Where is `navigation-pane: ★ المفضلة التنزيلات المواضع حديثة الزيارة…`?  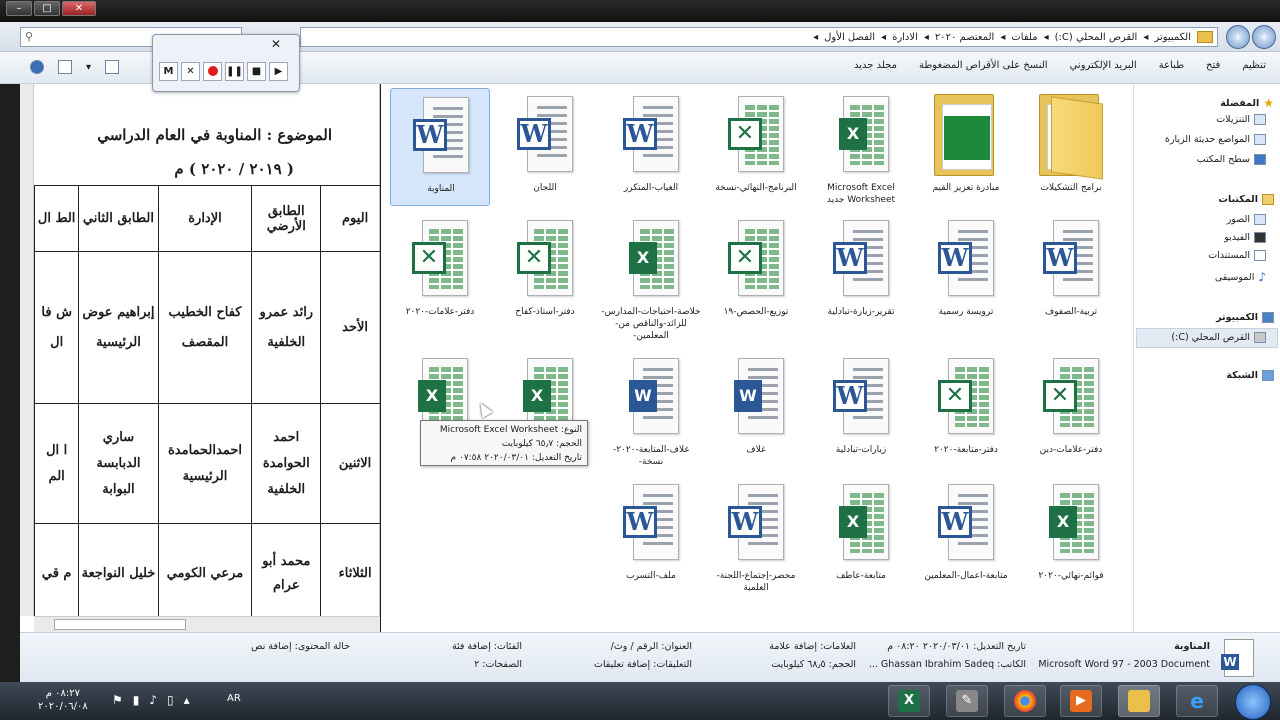
navigation-pane: ★ المفضلة التنزيلات المواضع حديثة الزيارة… is located at coordinates (1206, 358).